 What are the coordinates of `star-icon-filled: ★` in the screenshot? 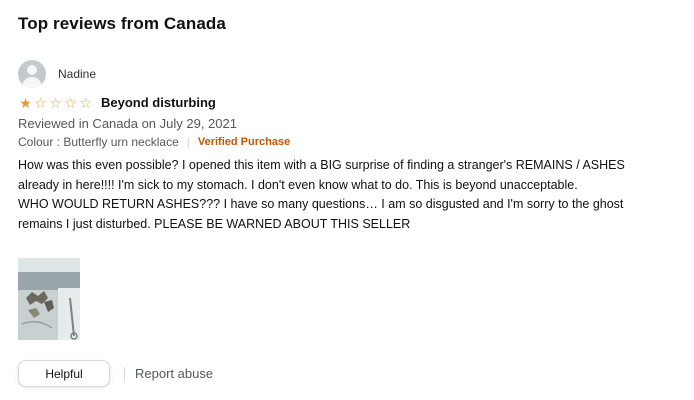 It's located at (25, 102).